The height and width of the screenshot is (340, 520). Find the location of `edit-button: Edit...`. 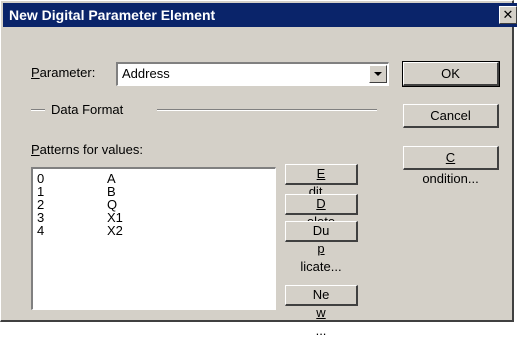

edit-button: Edit... is located at coordinates (321, 181).